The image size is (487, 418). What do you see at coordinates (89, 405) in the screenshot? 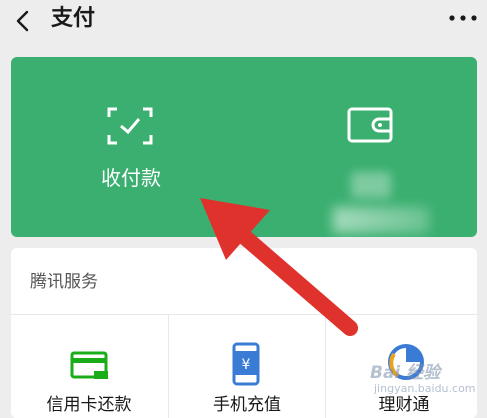
I see `service-label: 信用卡还款` at bounding box center [89, 405].